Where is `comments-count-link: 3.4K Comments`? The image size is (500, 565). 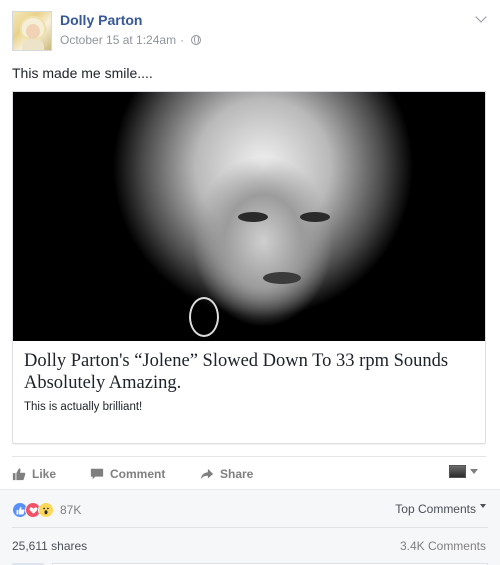
comments-count-link: 3.4K Comments is located at coordinates (443, 546).